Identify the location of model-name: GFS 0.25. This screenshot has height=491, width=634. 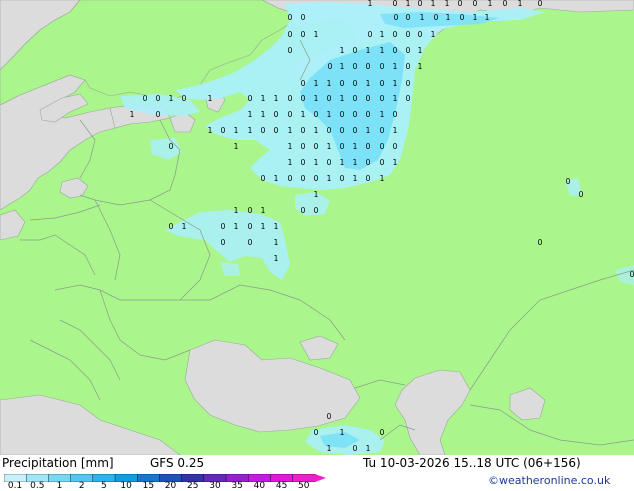
(177, 463).